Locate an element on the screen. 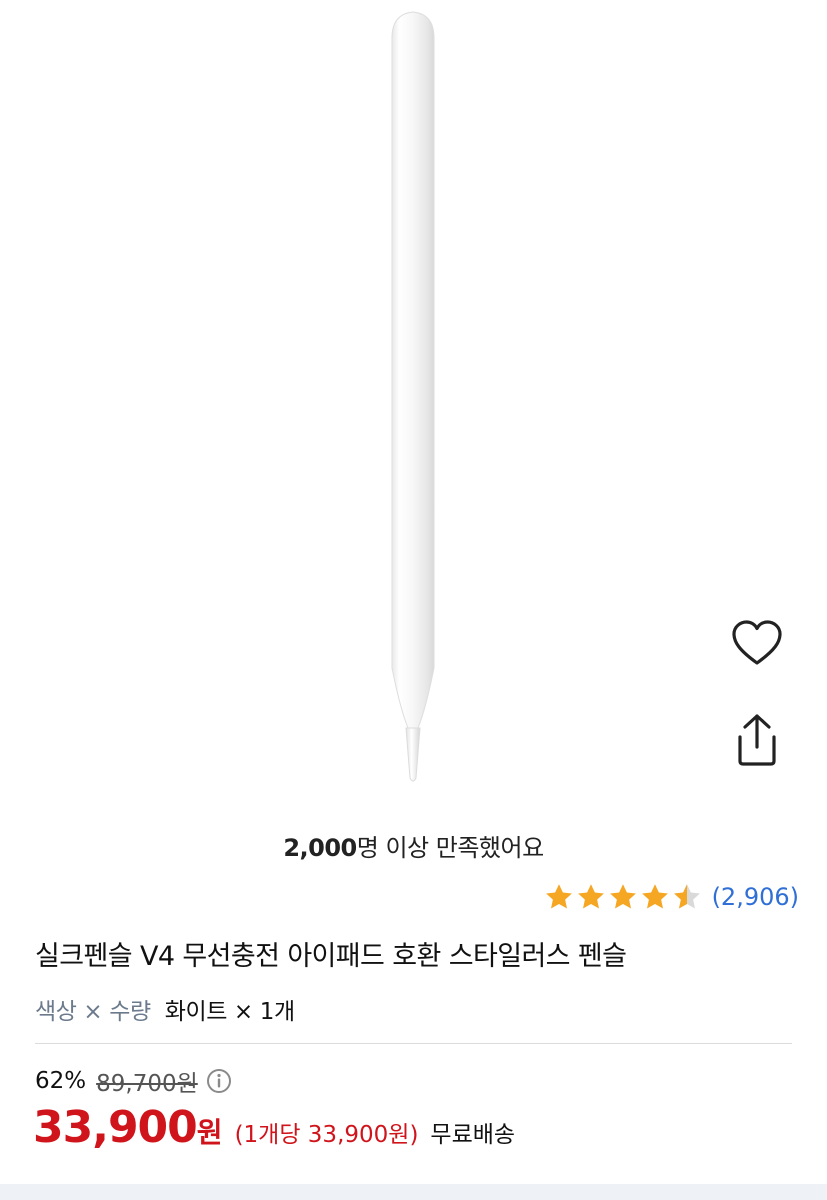  price-row: 33,900 원 (1개당 33,900원) 무료배송 is located at coordinates (274, 1127).